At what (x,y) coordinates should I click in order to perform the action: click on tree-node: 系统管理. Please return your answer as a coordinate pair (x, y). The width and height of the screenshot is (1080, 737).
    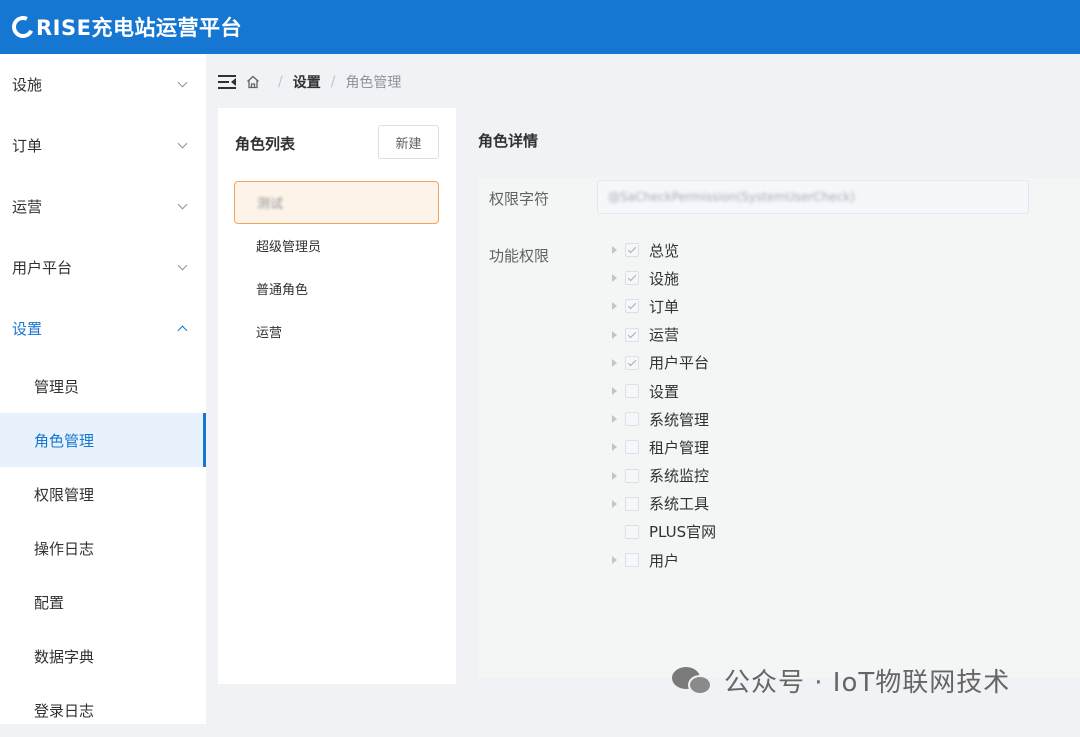
    Looking at the image, I should click on (661, 419).